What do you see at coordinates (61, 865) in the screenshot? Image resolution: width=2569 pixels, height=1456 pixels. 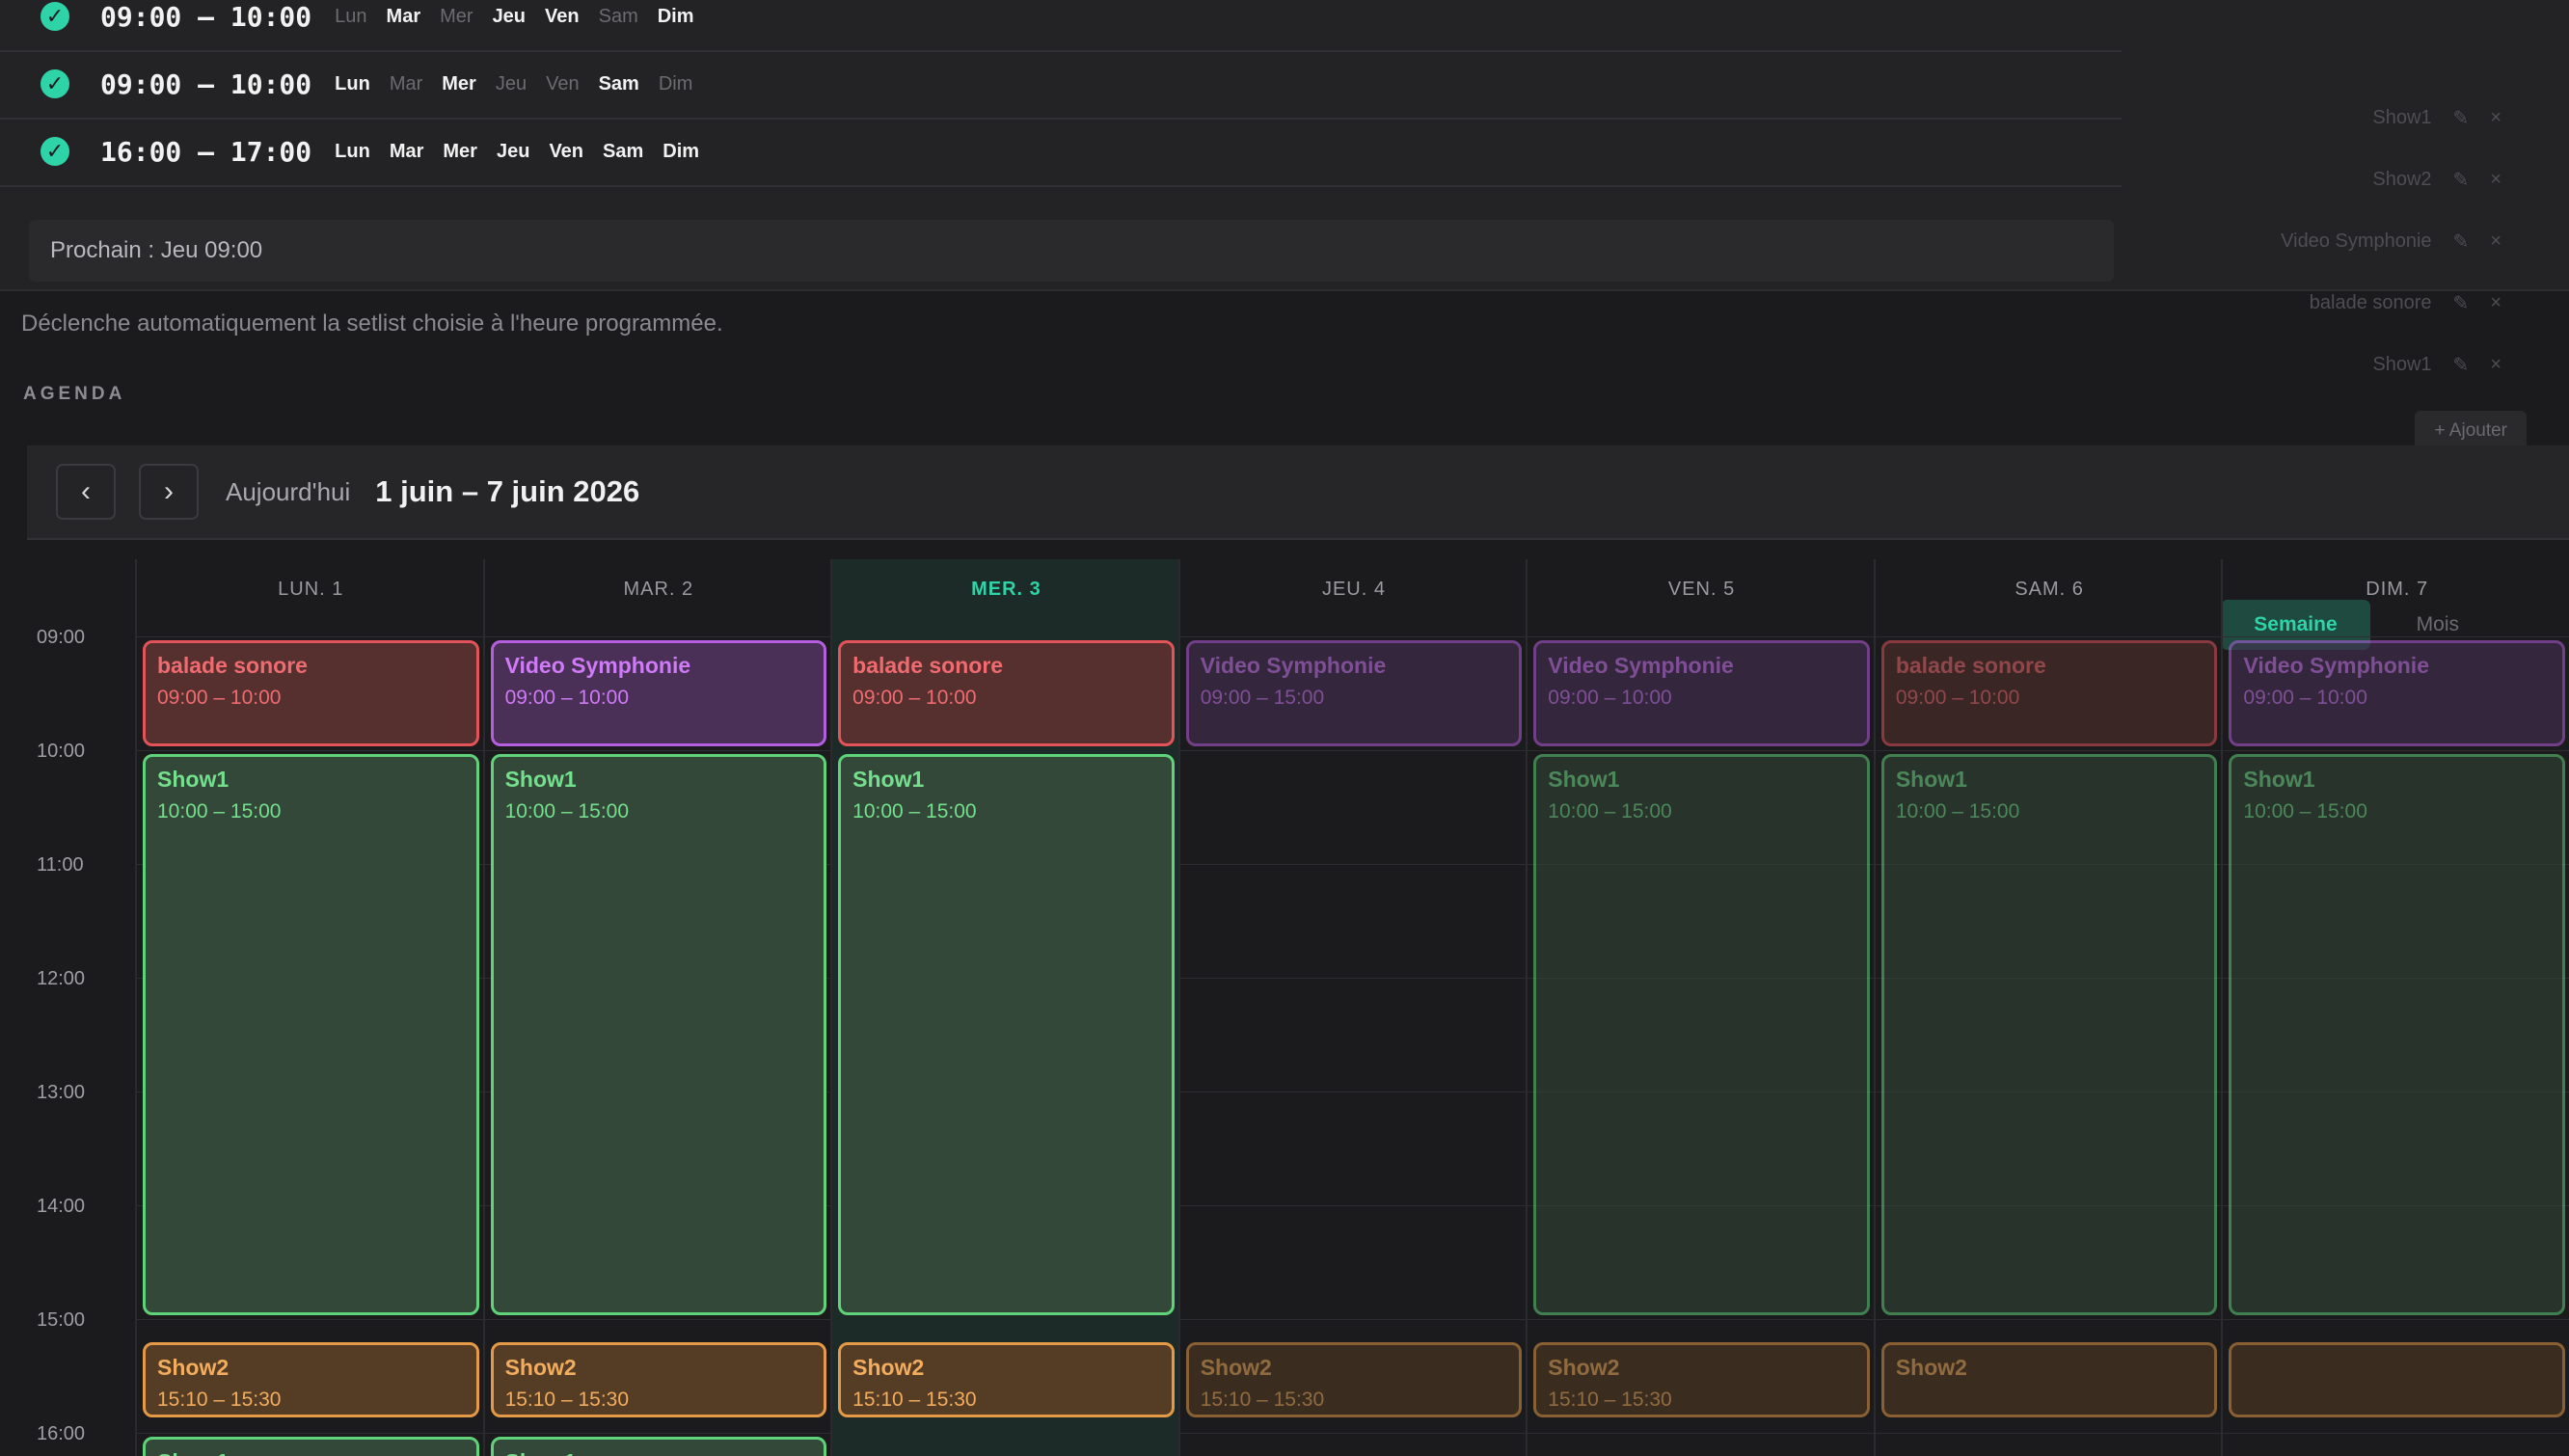 I see `hour-label: 11:00` at bounding box center [61, 865].